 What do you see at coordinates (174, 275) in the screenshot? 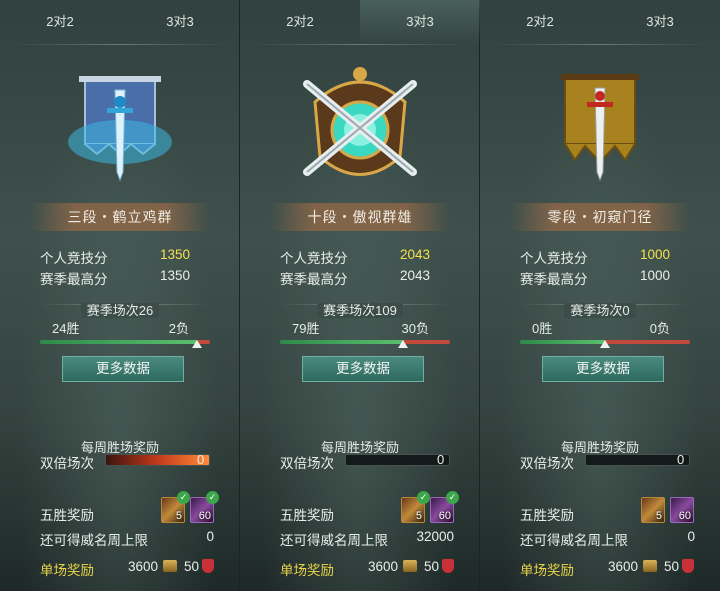
I see `season-high-value: 1350` at bounding box center [174, 275].